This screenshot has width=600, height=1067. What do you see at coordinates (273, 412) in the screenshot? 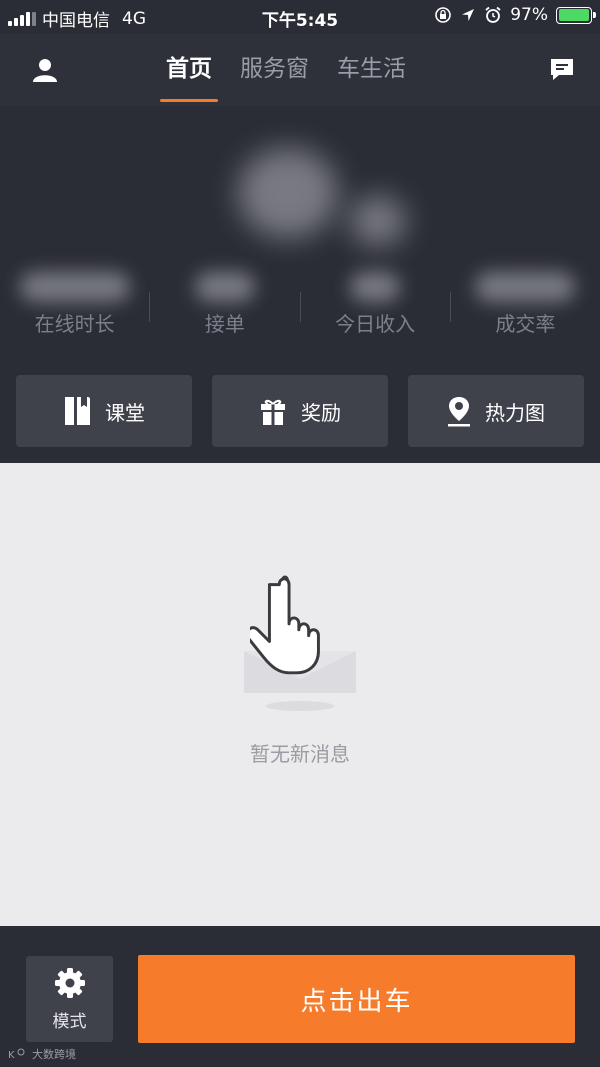
I see `gift-icon` at bounding box center [273, 412].